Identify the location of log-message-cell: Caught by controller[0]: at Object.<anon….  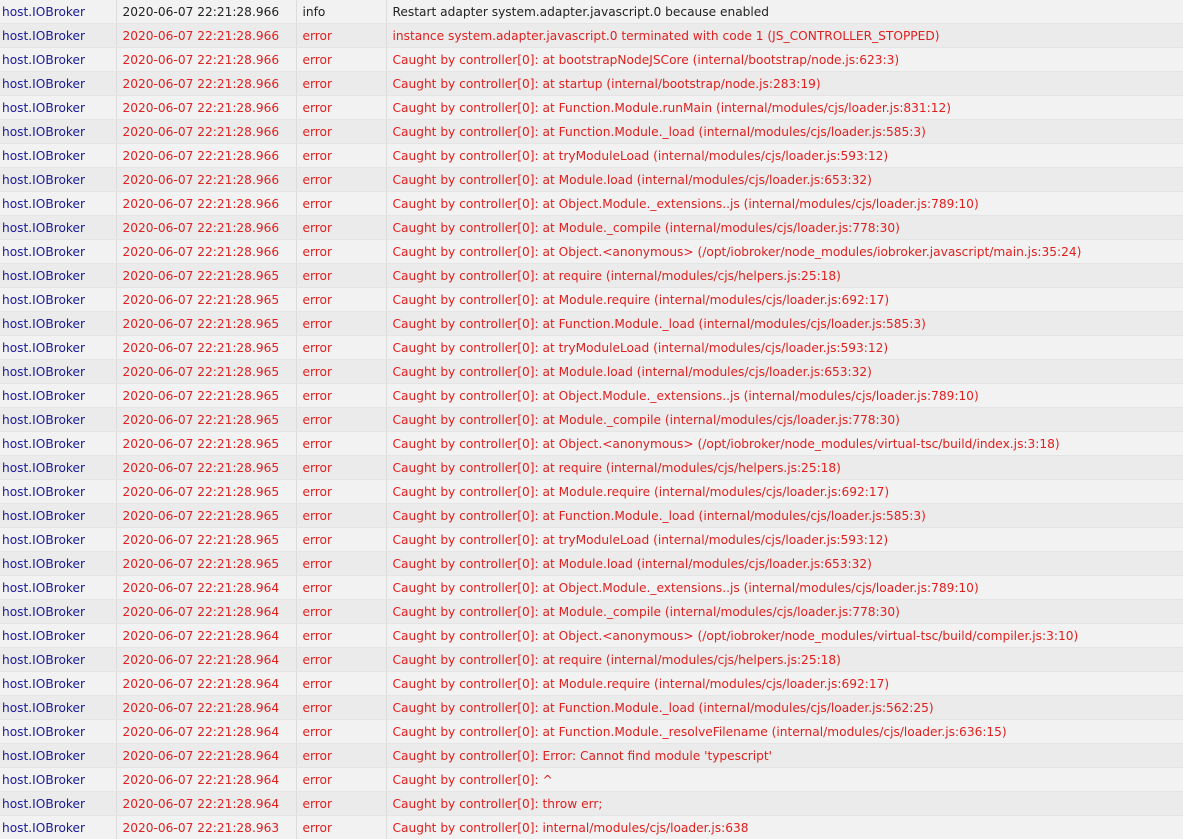
(784, 443).